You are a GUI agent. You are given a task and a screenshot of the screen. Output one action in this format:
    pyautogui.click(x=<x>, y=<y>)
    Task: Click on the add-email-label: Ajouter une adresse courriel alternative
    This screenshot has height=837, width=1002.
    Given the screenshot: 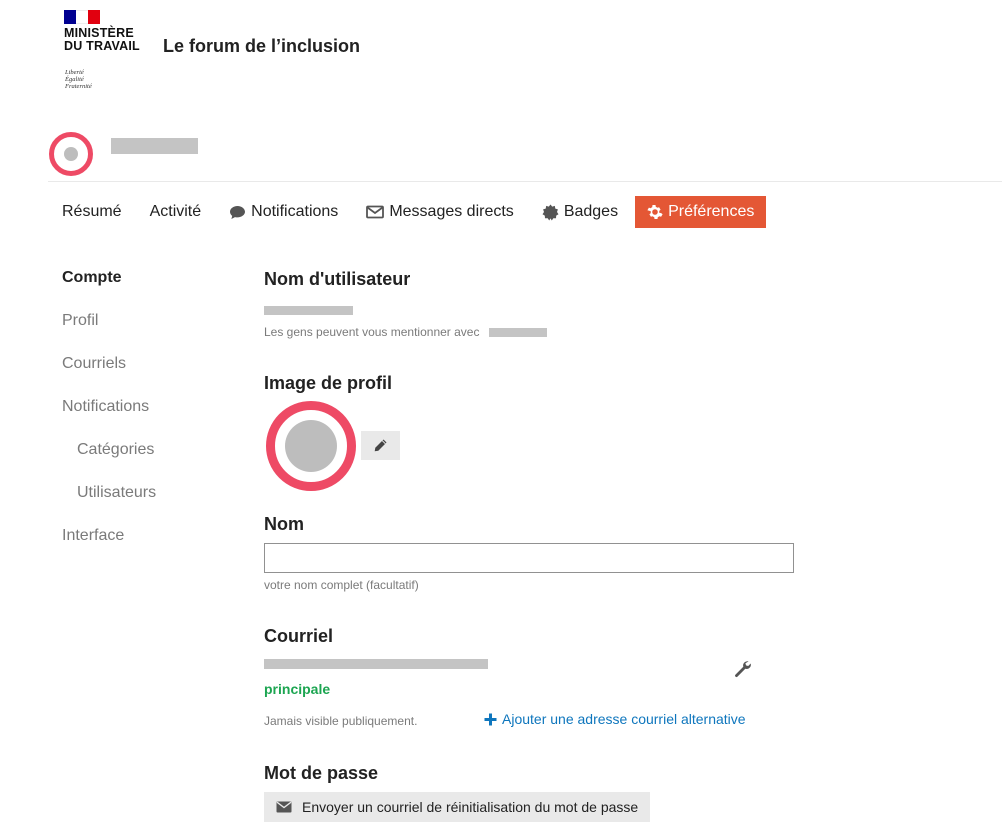 What is the action you would take?
    pyautogui.click(x=624, y=719)
    